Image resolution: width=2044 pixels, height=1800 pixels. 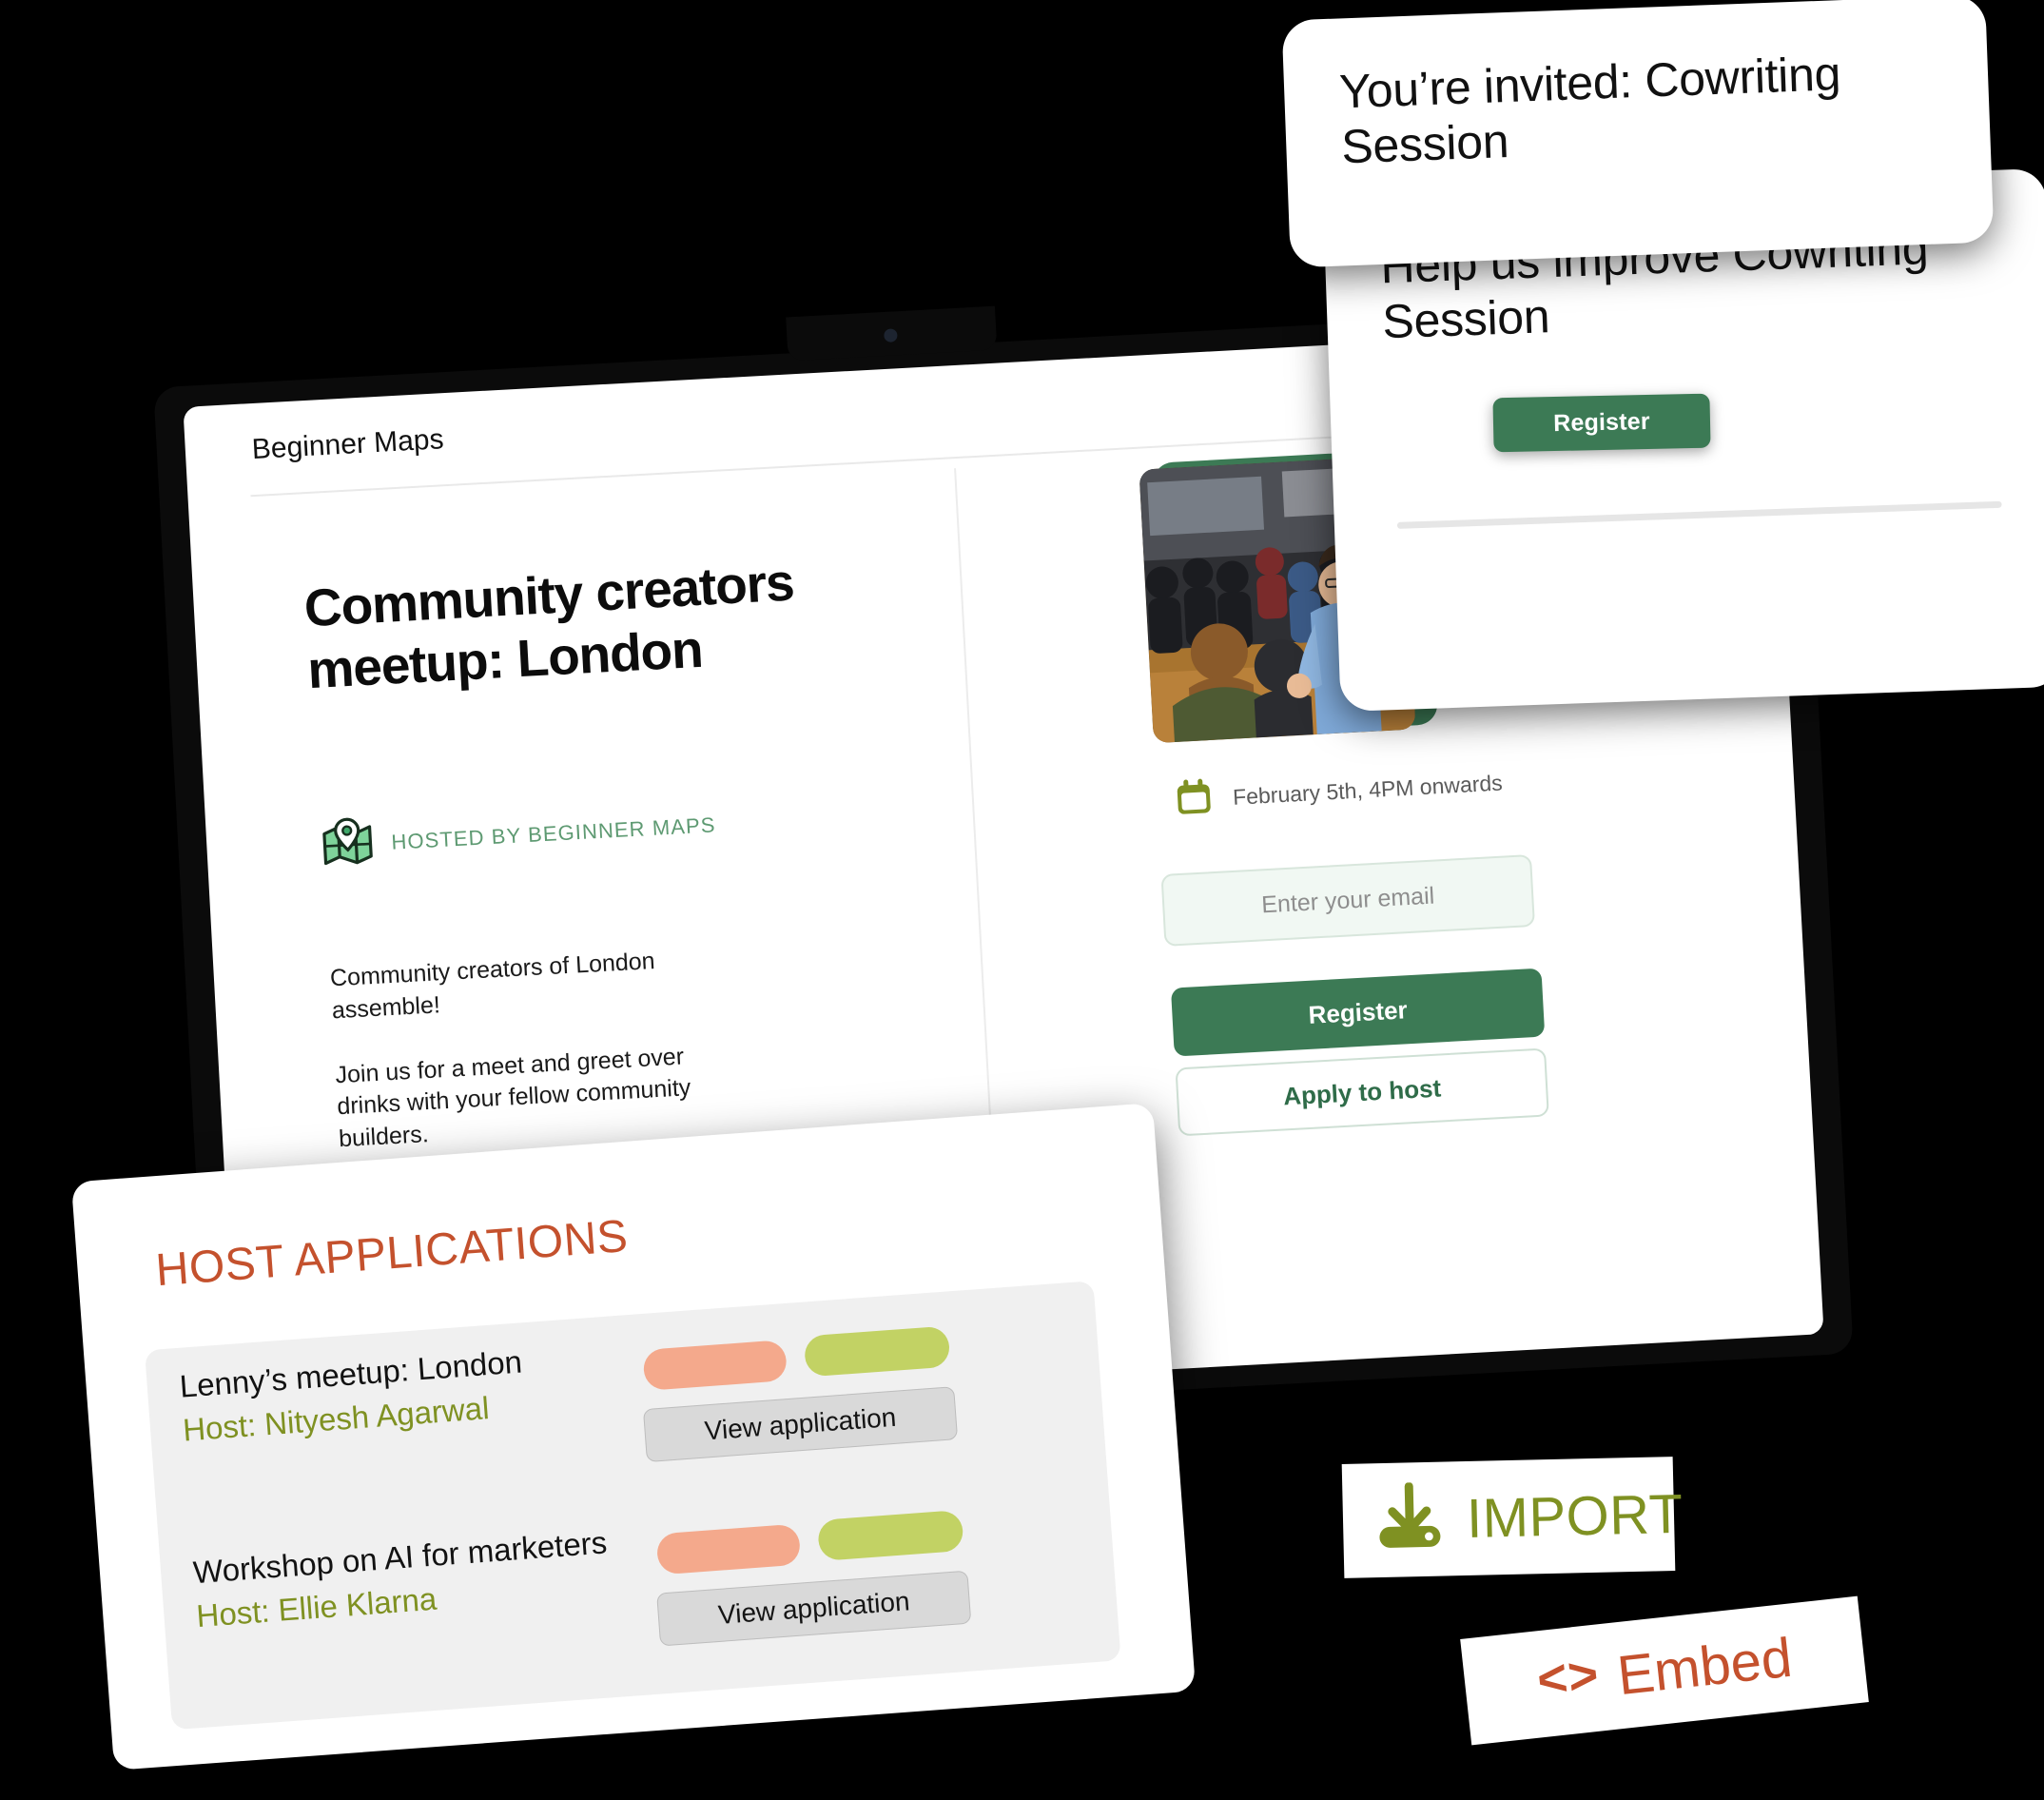 What do you see at coordinates (392, 1253) in the screenshot?
I see `host-applications-title: HOST APPLICATIONS` at bounding box center [392, 1253].